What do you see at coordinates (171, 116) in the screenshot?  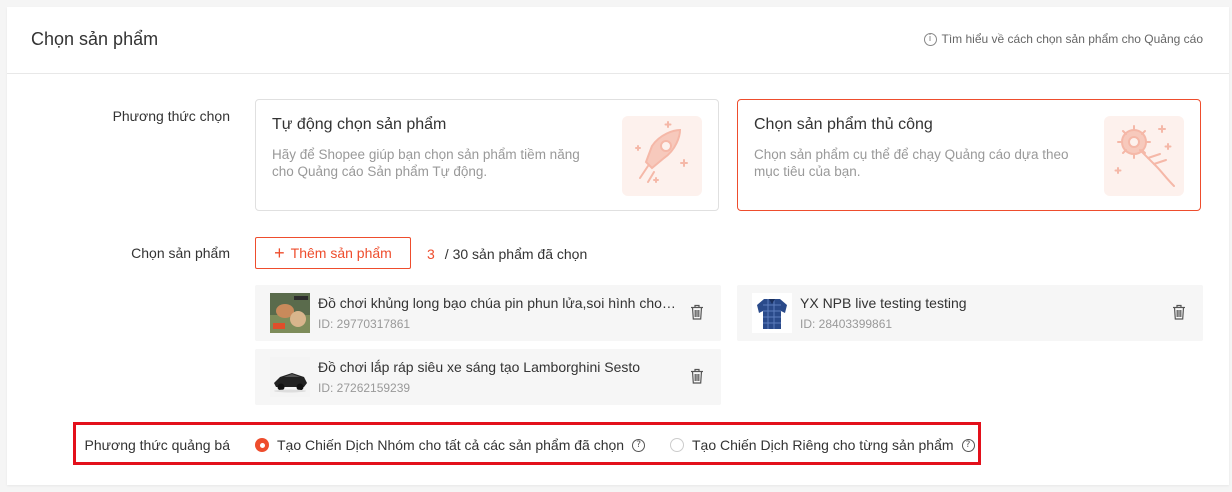 I see `selection-method-label: Phương thức chọn` at bounding box center [171, 116].